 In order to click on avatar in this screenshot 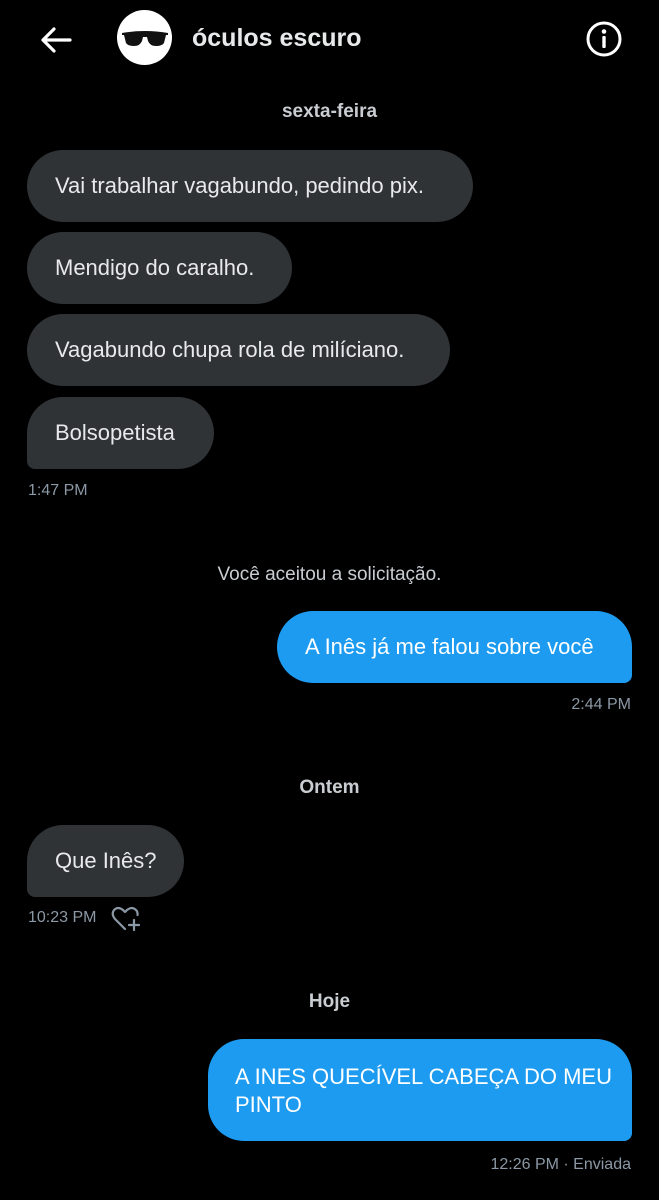, I will do `click(144, 37)`.